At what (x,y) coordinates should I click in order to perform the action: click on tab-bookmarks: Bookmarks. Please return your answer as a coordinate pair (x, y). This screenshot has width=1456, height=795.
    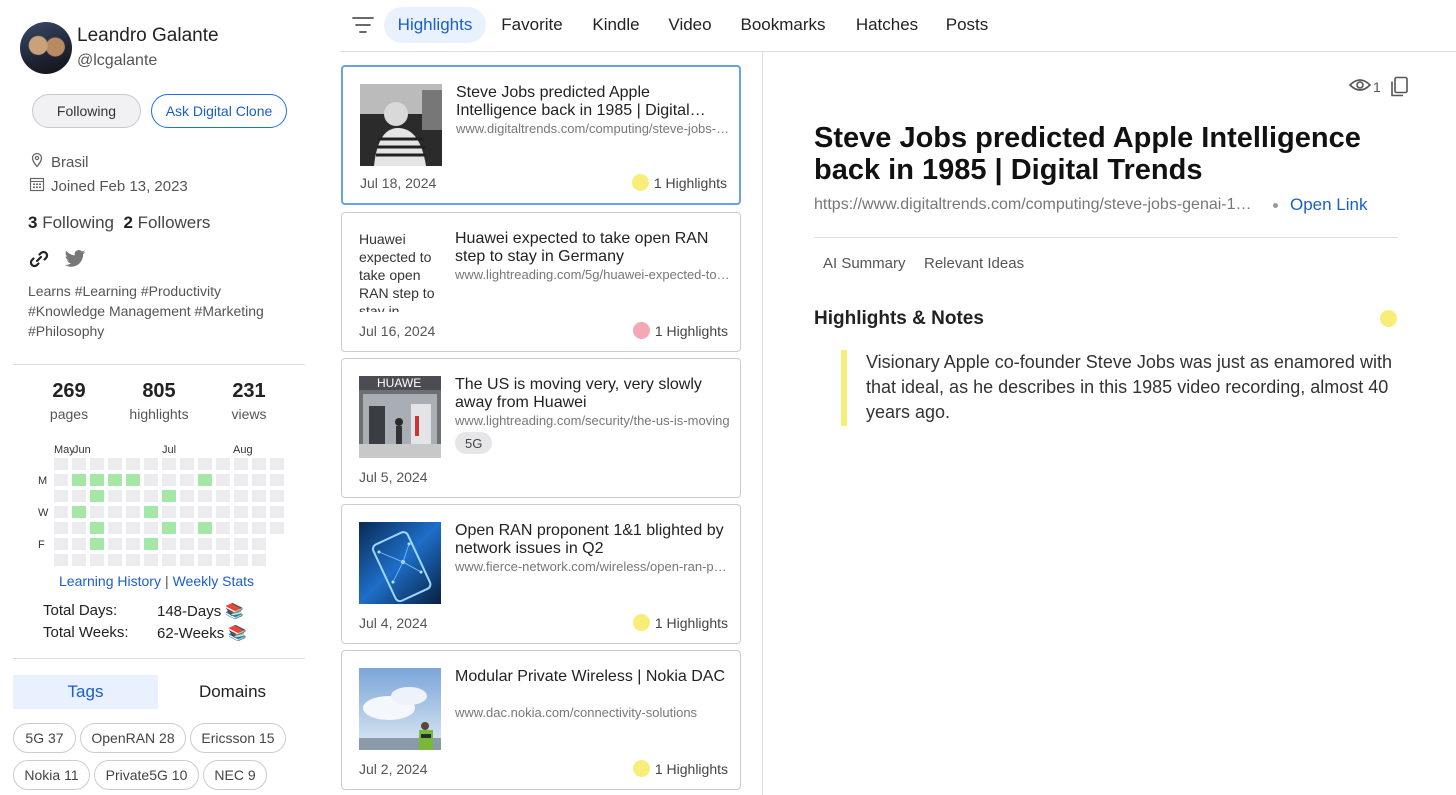
    Looking at the image, I should click on (783, 25).